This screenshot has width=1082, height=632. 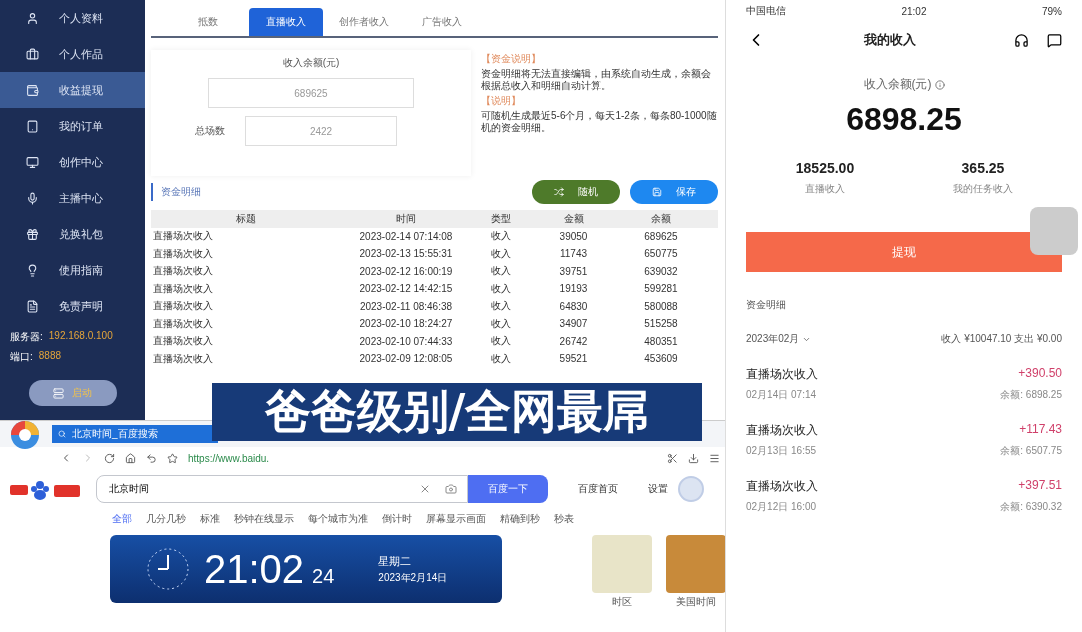 What do you see at coordinates (904, 119) in the screenshot?
I see `balance-amount: 6898.25` at bounding box center [904, 119].